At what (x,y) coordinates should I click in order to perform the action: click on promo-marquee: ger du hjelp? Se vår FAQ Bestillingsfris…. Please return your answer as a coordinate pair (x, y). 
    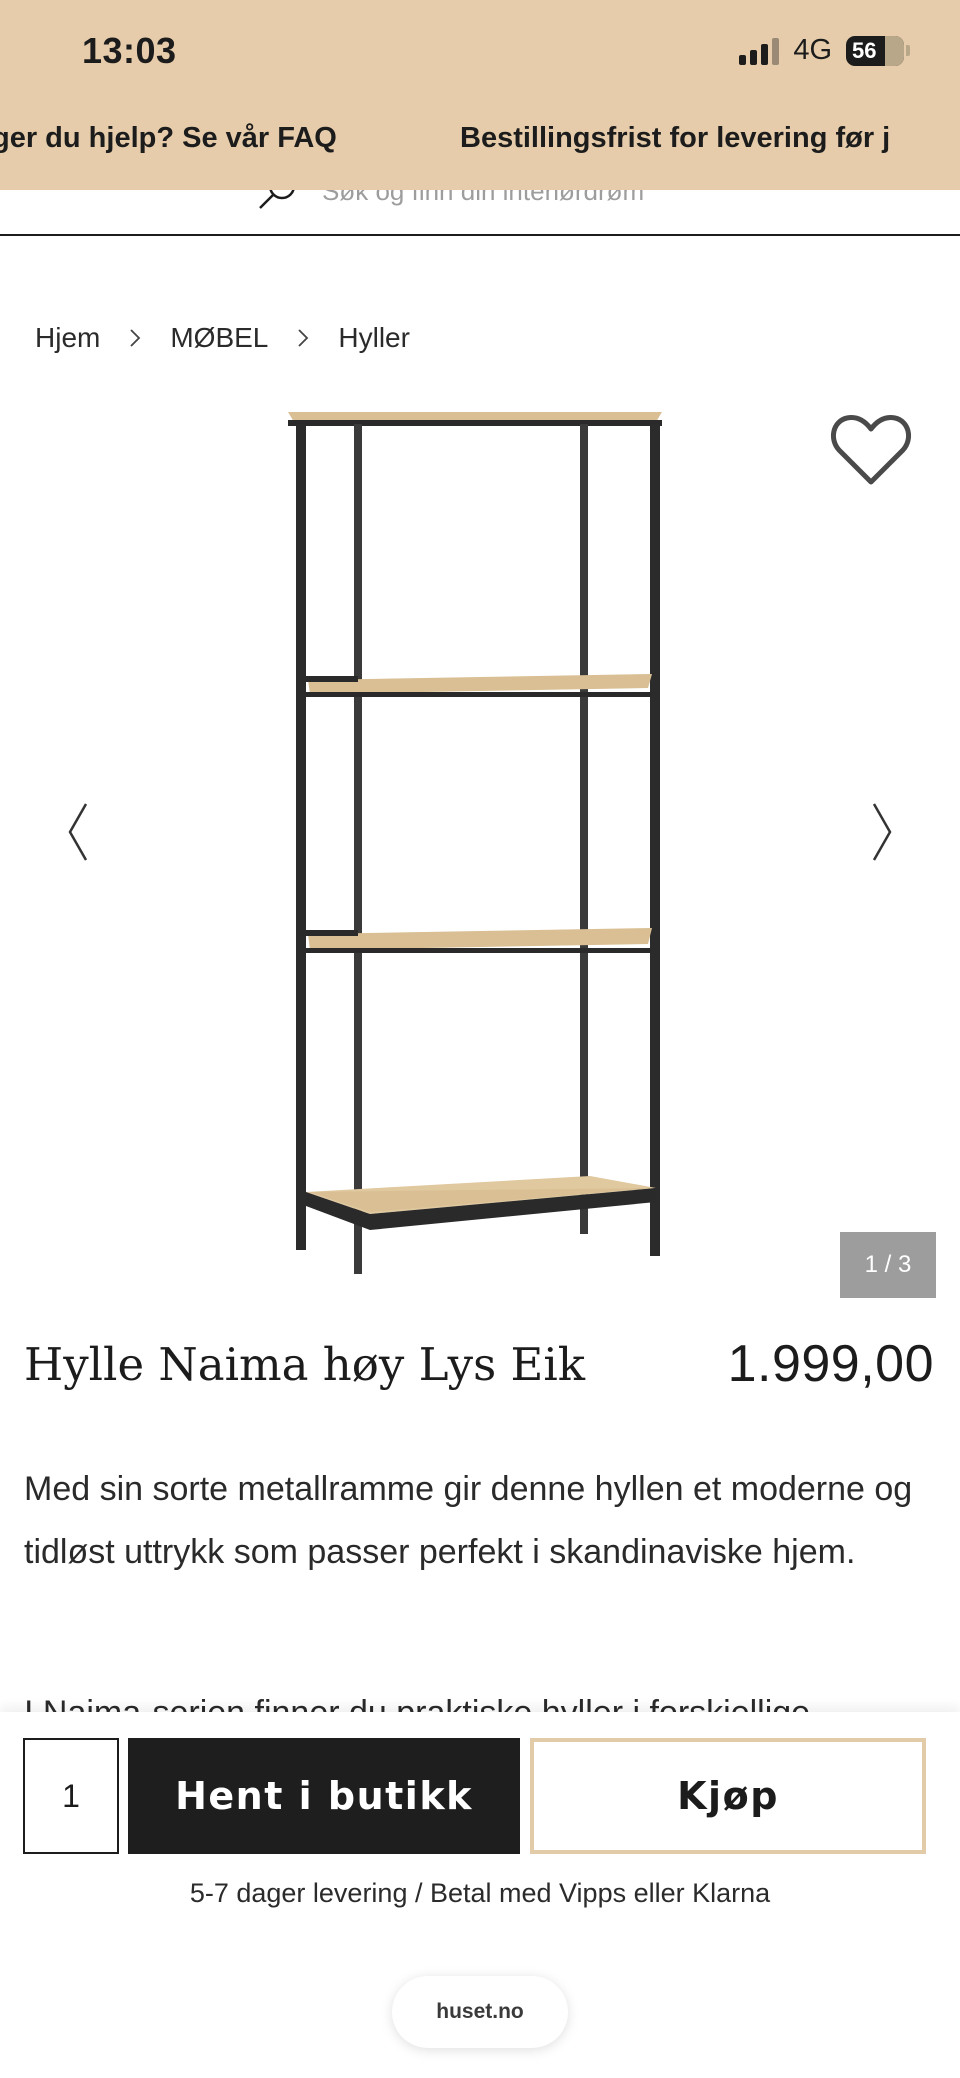
    Looking at the image, I should click on (480, 142).